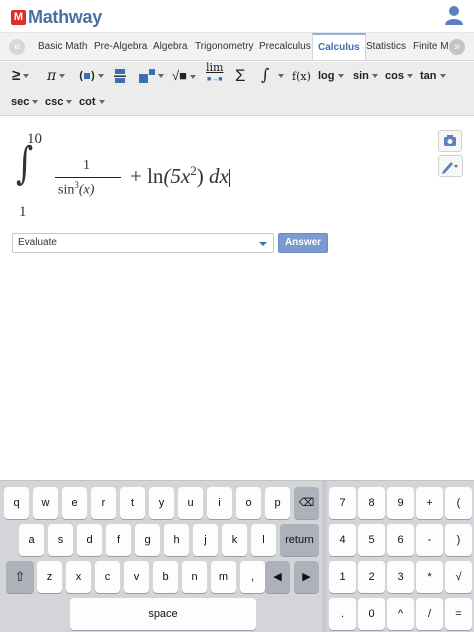 The height and width of the screenshot is (632, 474). What do you see at coordinates (433, 76) in the screenshot?
I see `tan-button: tan` at bounding box center [433, 76].